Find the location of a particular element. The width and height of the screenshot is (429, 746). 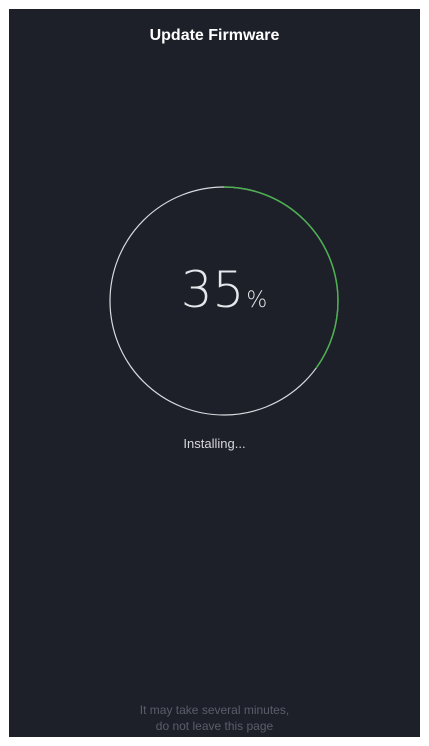

notice-line-1: It may take several minutes, is located at coordinates (214, 710).